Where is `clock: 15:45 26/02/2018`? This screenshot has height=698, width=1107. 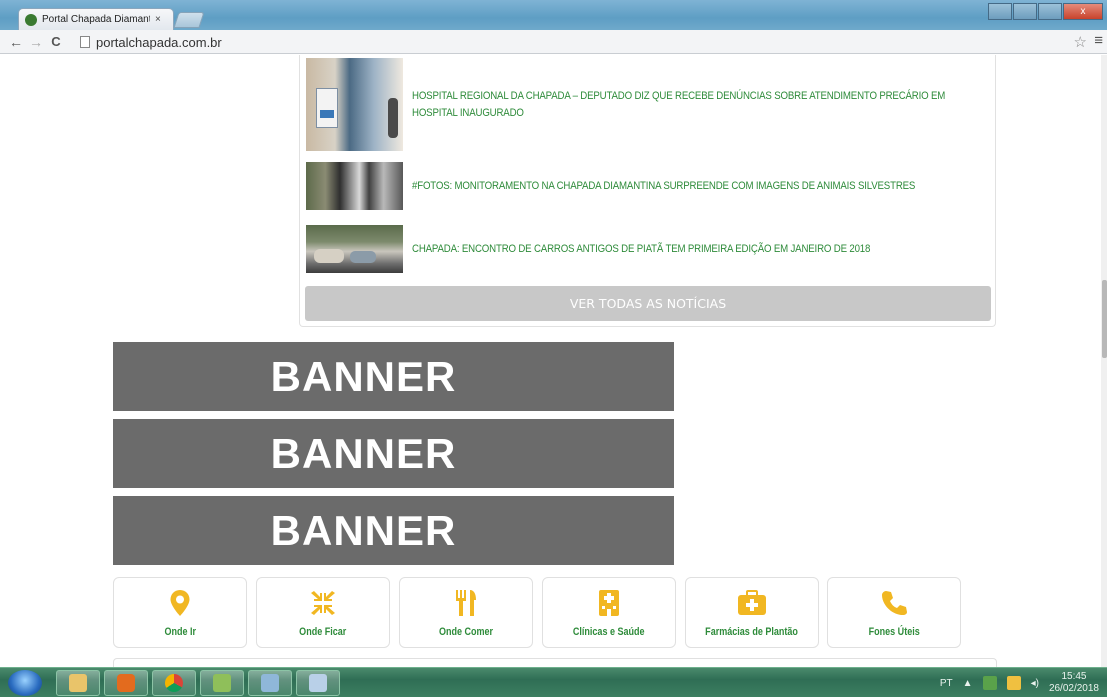
clock: 15:45 26/02/2018 is located at coordinates (1074, 683).